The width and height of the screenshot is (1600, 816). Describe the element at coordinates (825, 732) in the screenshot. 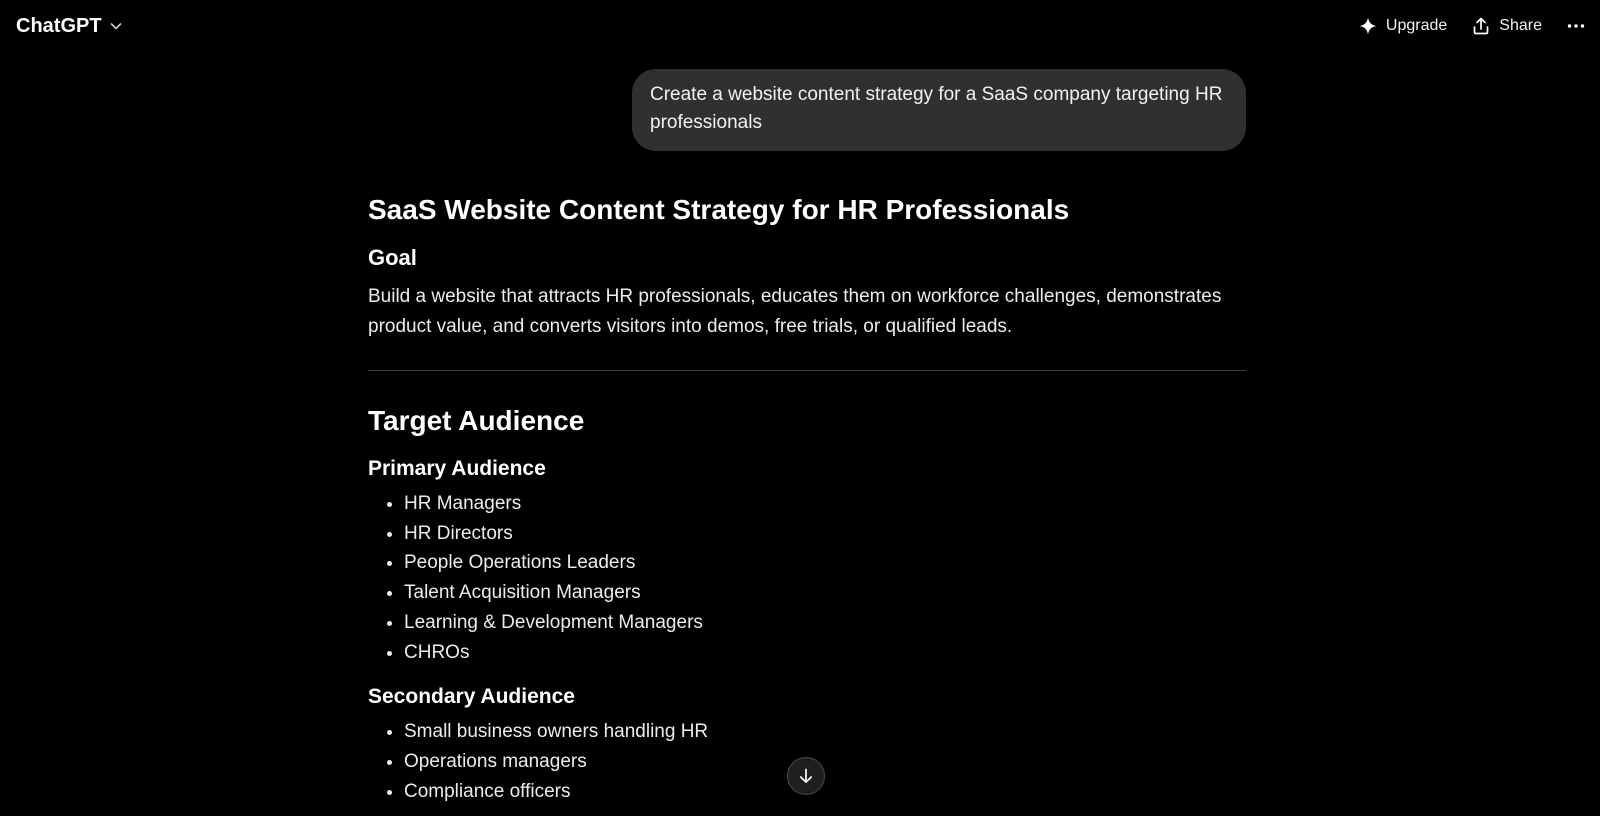

I see `list-item: Small business owners handling HR` at that location.